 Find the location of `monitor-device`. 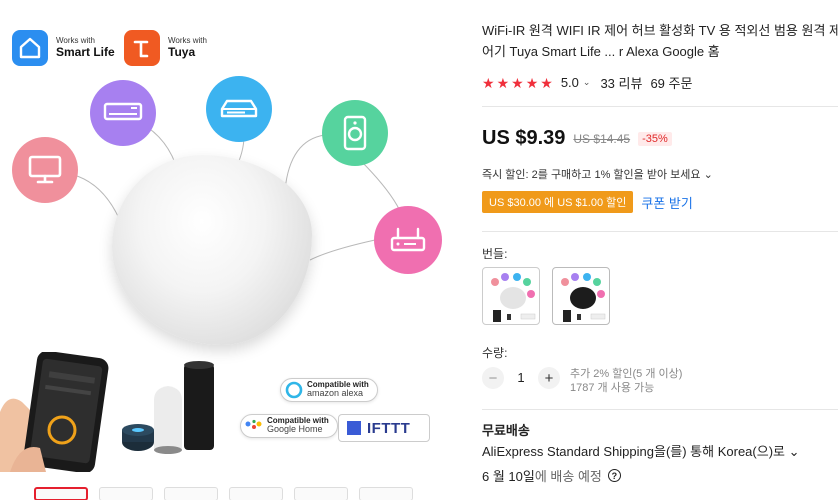

monitor-device is located at coordinates (45, 170).